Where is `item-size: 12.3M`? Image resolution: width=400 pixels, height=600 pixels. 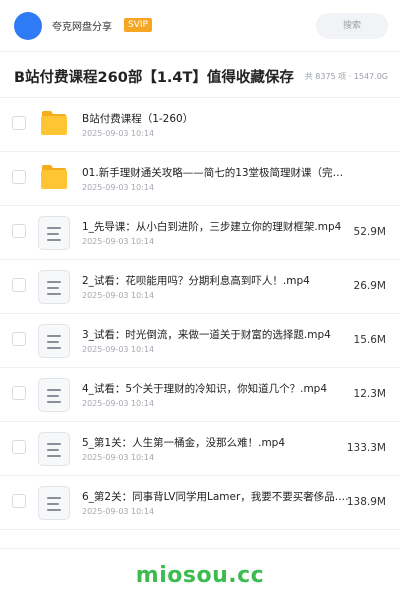 item-size: 12.3M is located at coordinates (369, 394).